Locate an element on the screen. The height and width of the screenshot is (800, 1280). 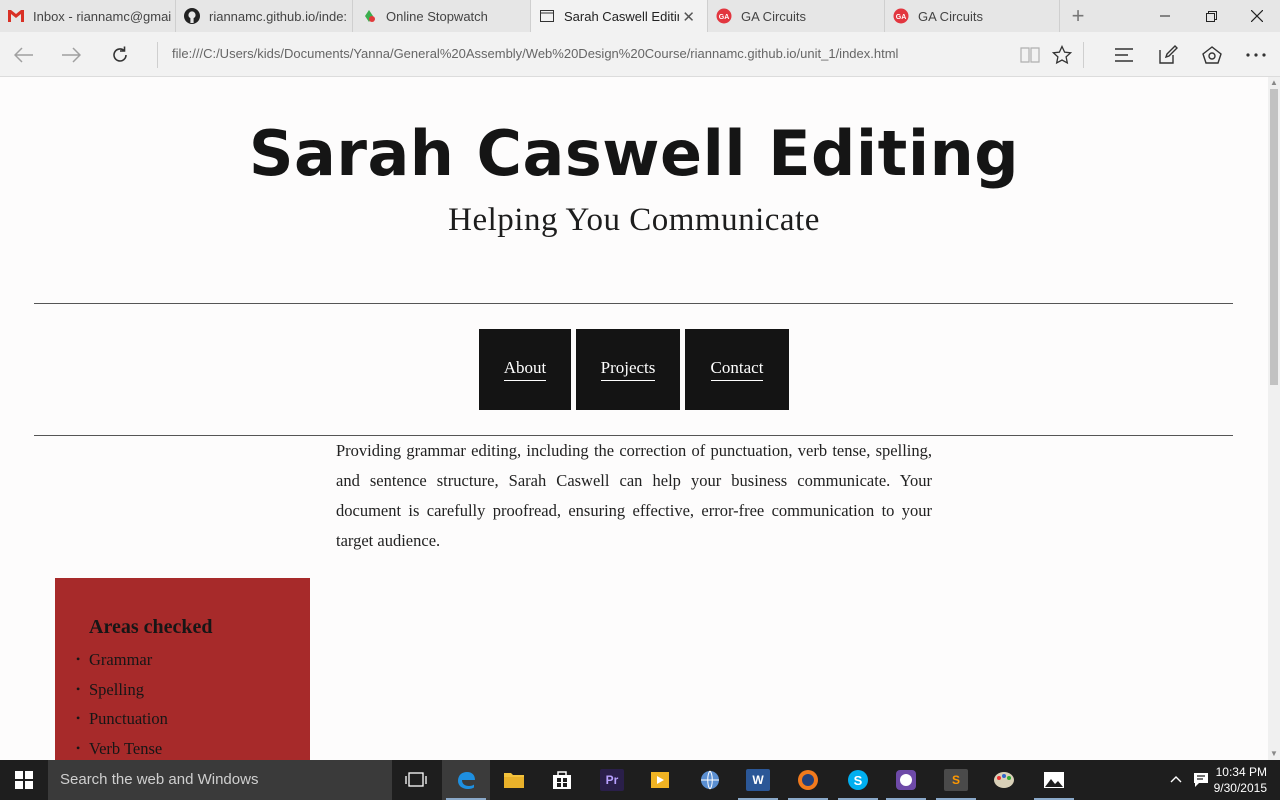
paint-app is located at coordinates (1004, 780).